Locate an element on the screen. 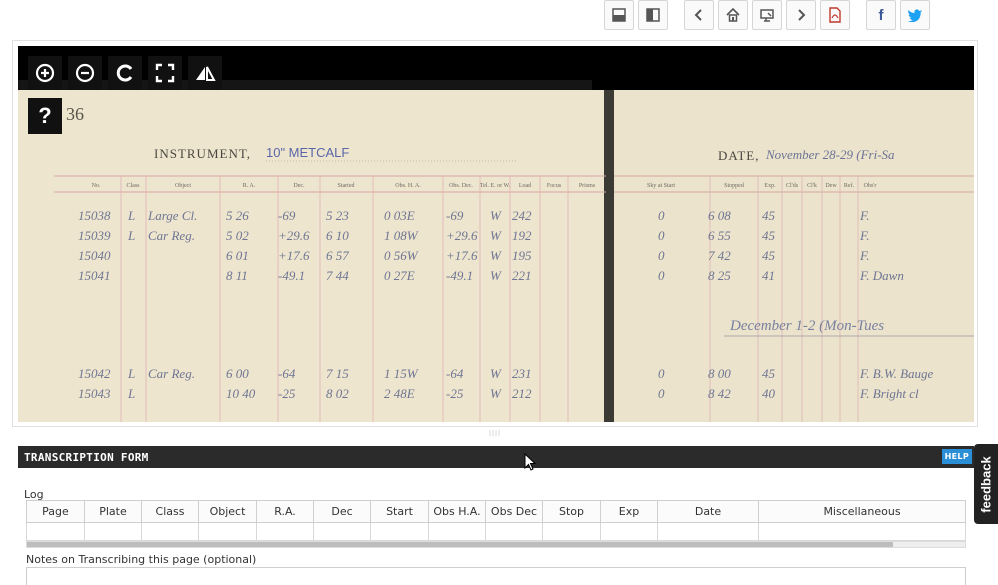 This screenshot has height=585, width=998. flip-button is located at coordinates (205, 73).